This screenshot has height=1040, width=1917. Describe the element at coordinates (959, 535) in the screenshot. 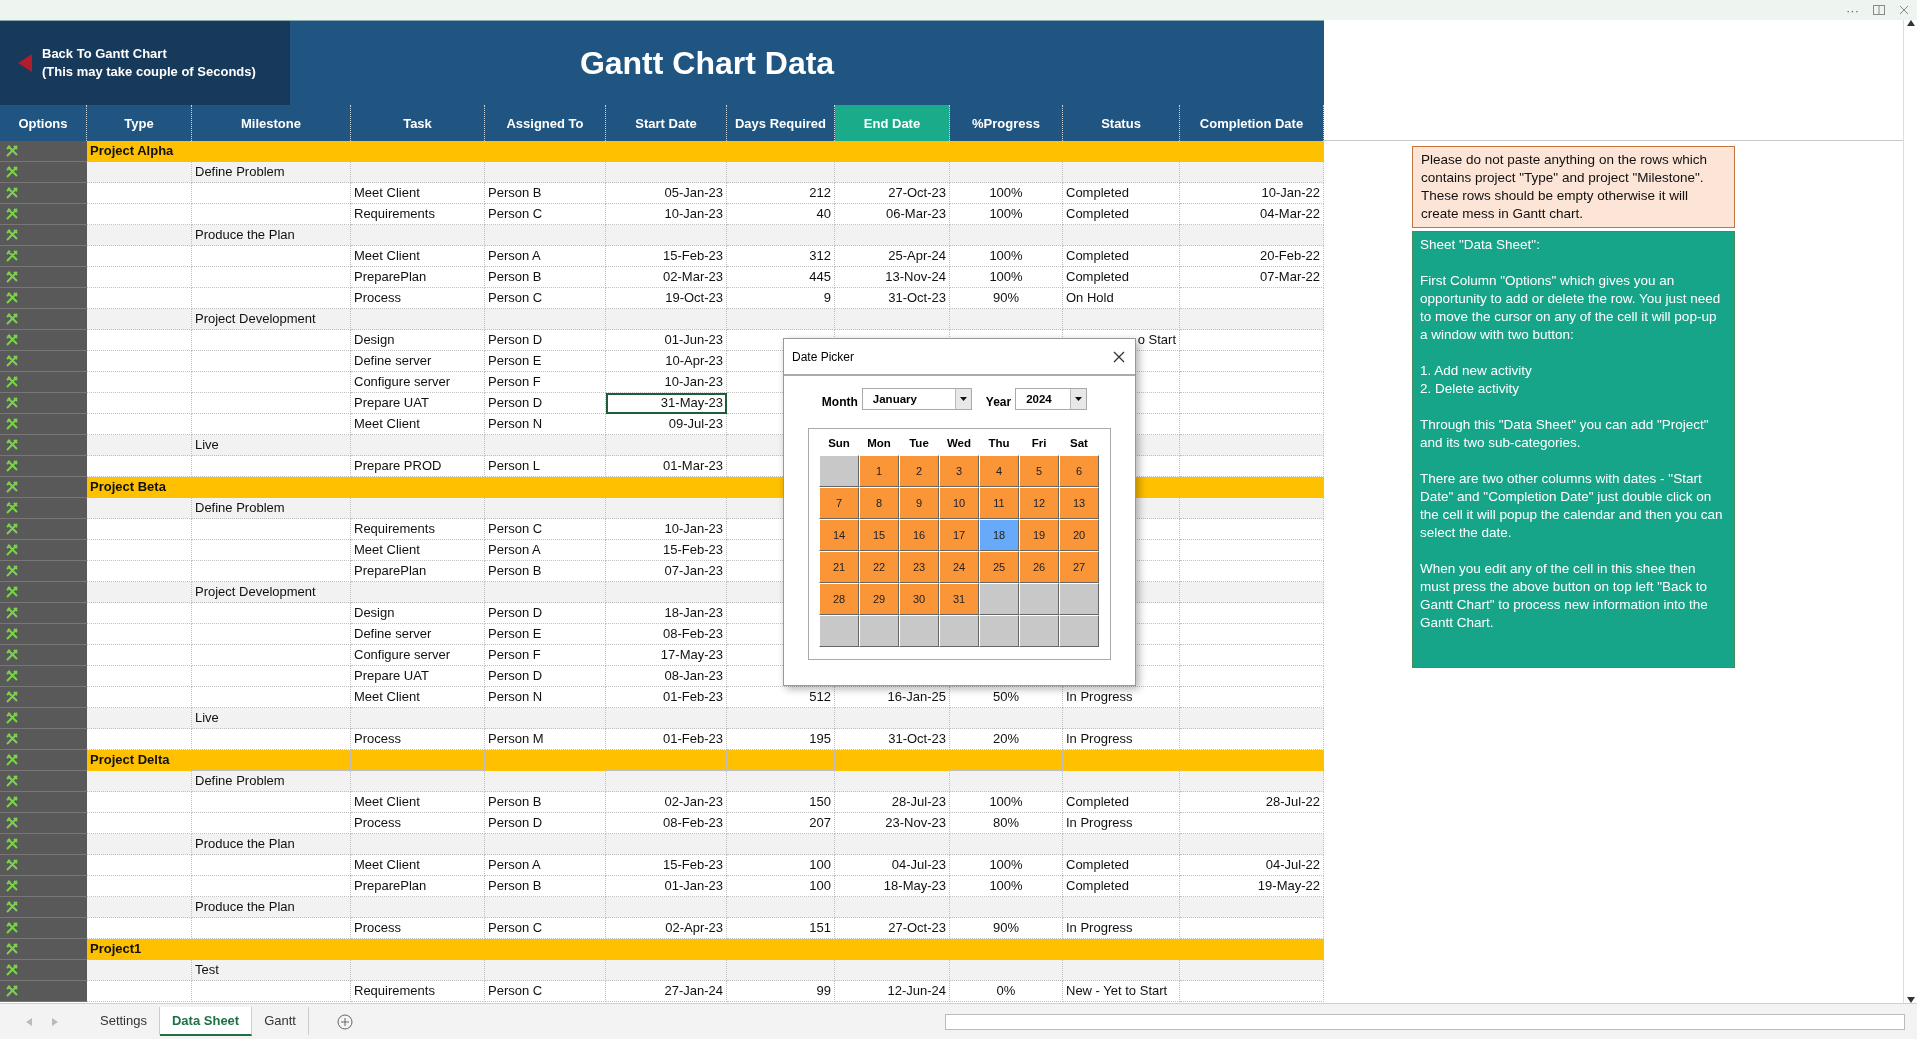

I see `day-button: 17` at that location.